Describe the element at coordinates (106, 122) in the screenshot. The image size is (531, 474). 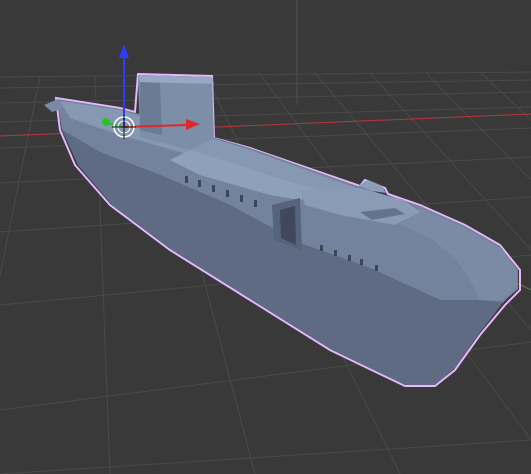
I see `gizmo-y-handle-icon` at that location.